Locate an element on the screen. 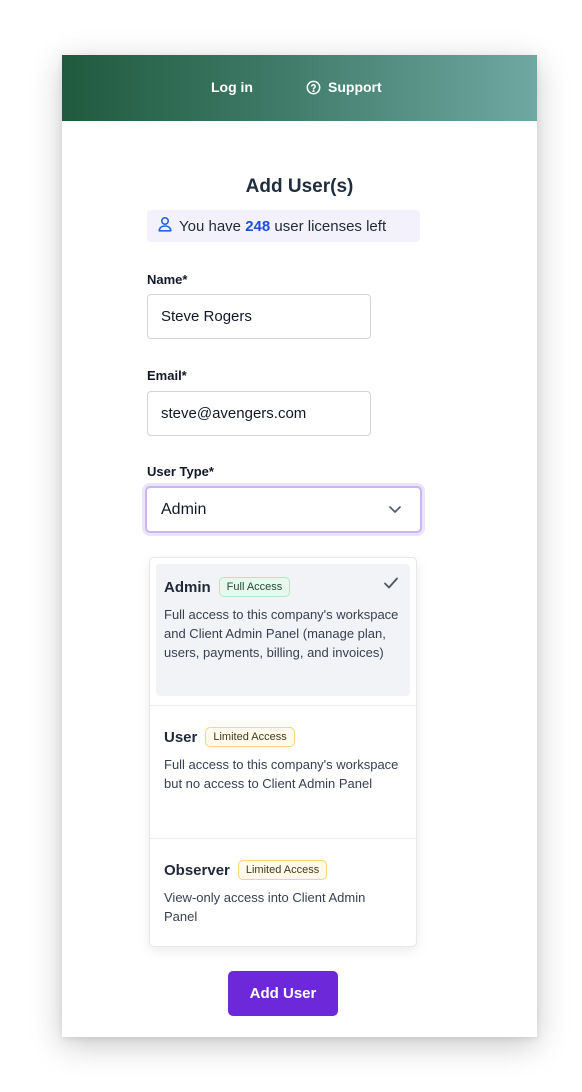 This screenshot has width=582, height=1092. login-label: Log in is located at coordinates (232, 87).